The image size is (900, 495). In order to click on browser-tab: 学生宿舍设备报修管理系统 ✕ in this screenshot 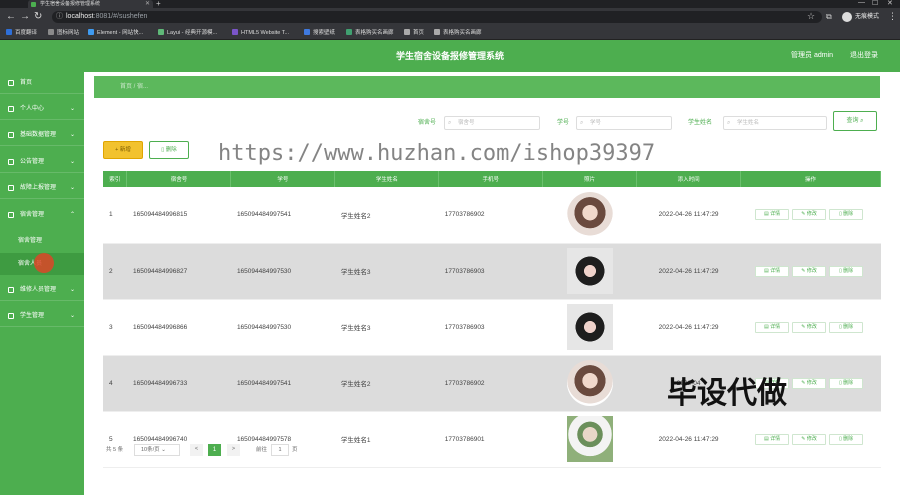, I will do `click(90, 4)`.